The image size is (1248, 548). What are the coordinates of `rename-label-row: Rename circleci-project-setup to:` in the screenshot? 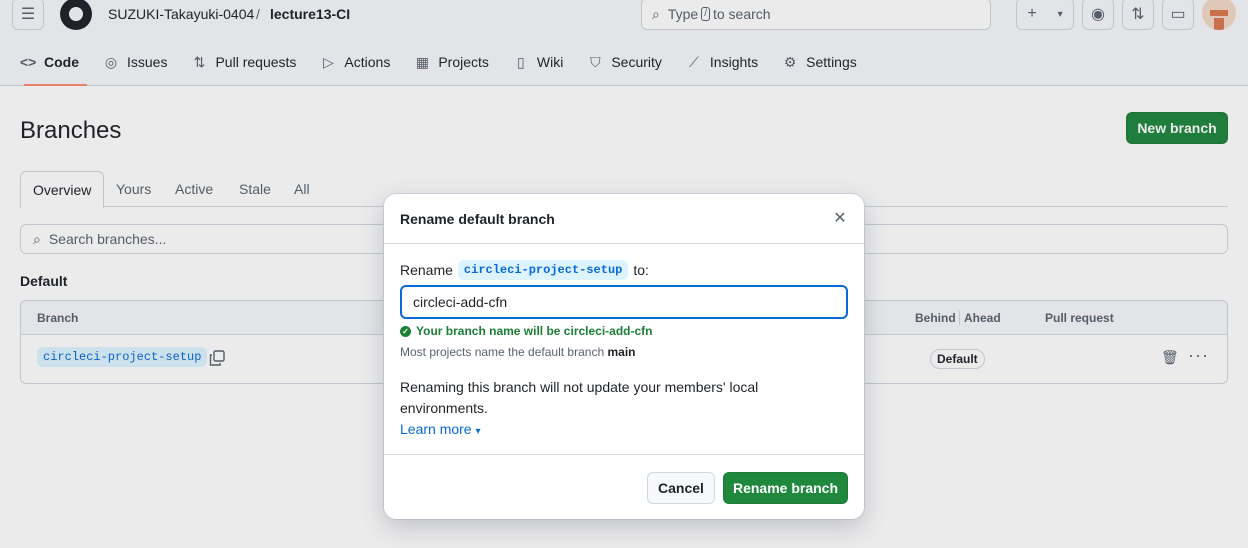 It's located at (524, 270).